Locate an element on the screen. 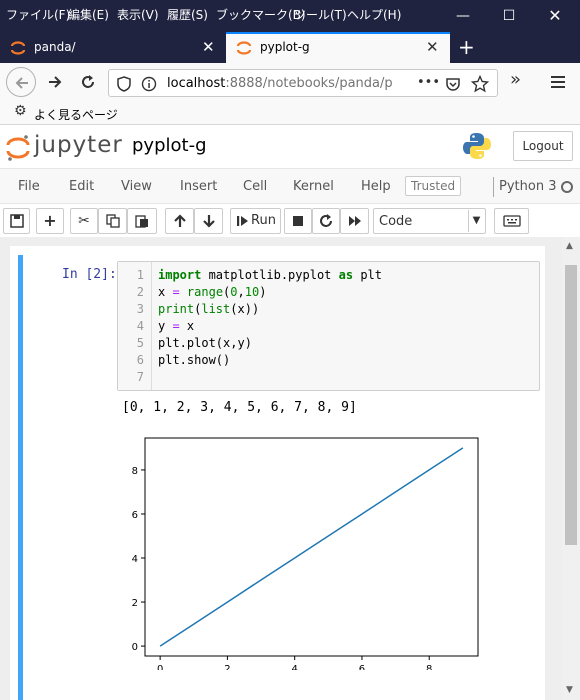 The height and width of the screenshot is (700, 580). menu-item-edit: Edit is located at coordinates (81, 186).